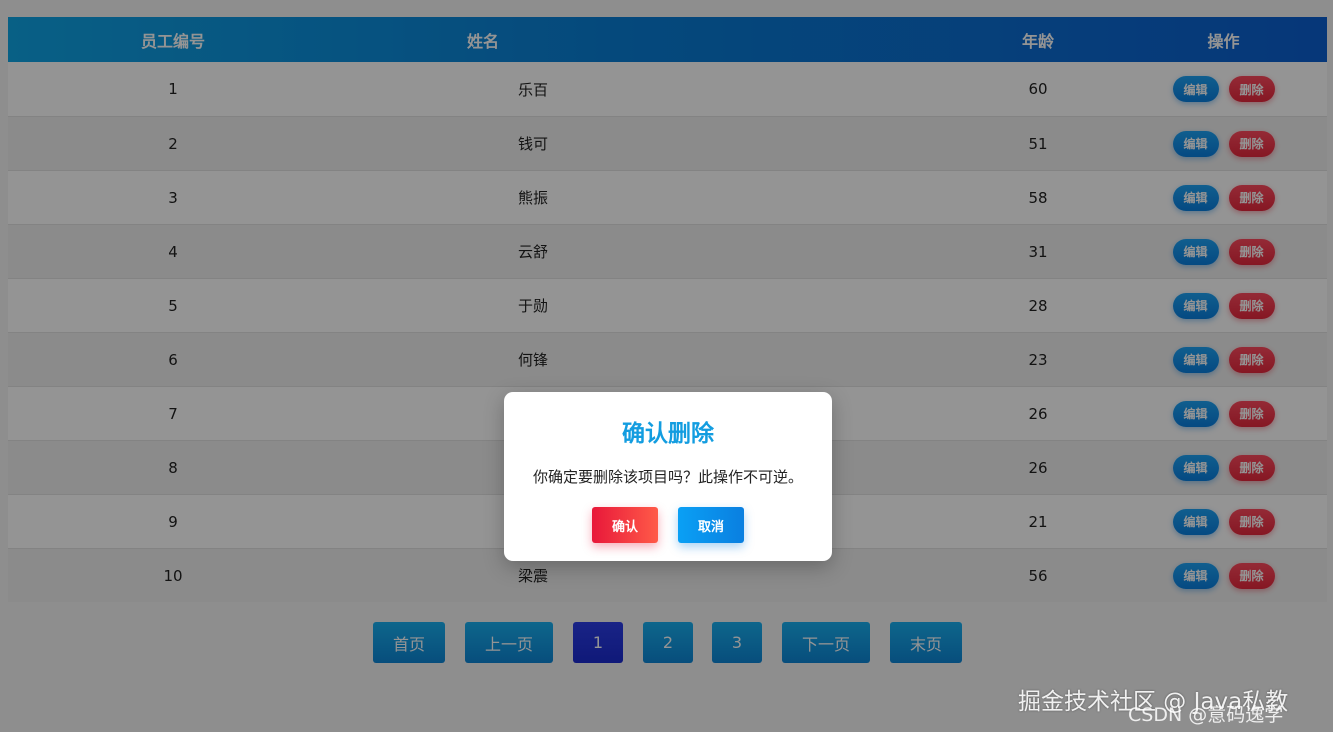 The width and height of the screenshot is (1333, 732). I want to click on cancel-button: 取消, so click(711, 525).